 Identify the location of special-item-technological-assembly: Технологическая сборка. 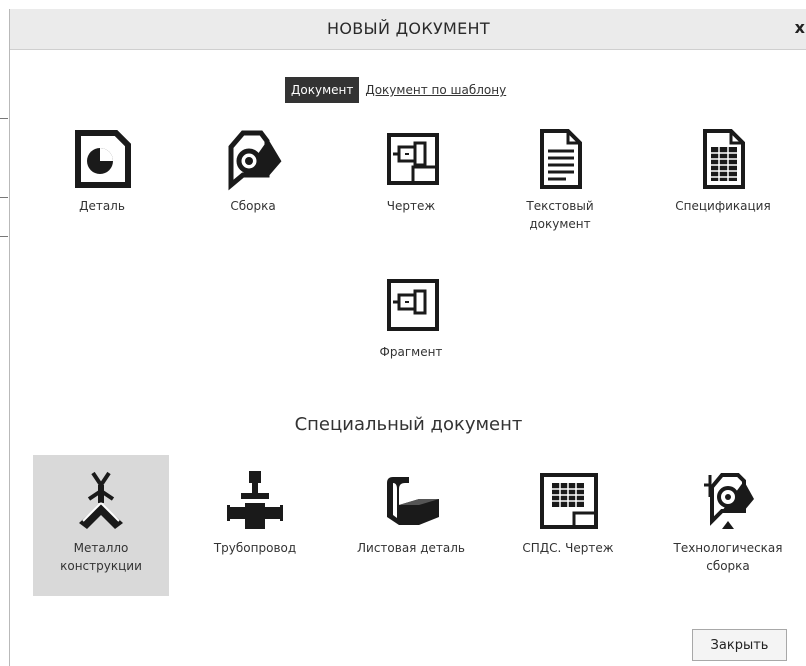
(728, 522).